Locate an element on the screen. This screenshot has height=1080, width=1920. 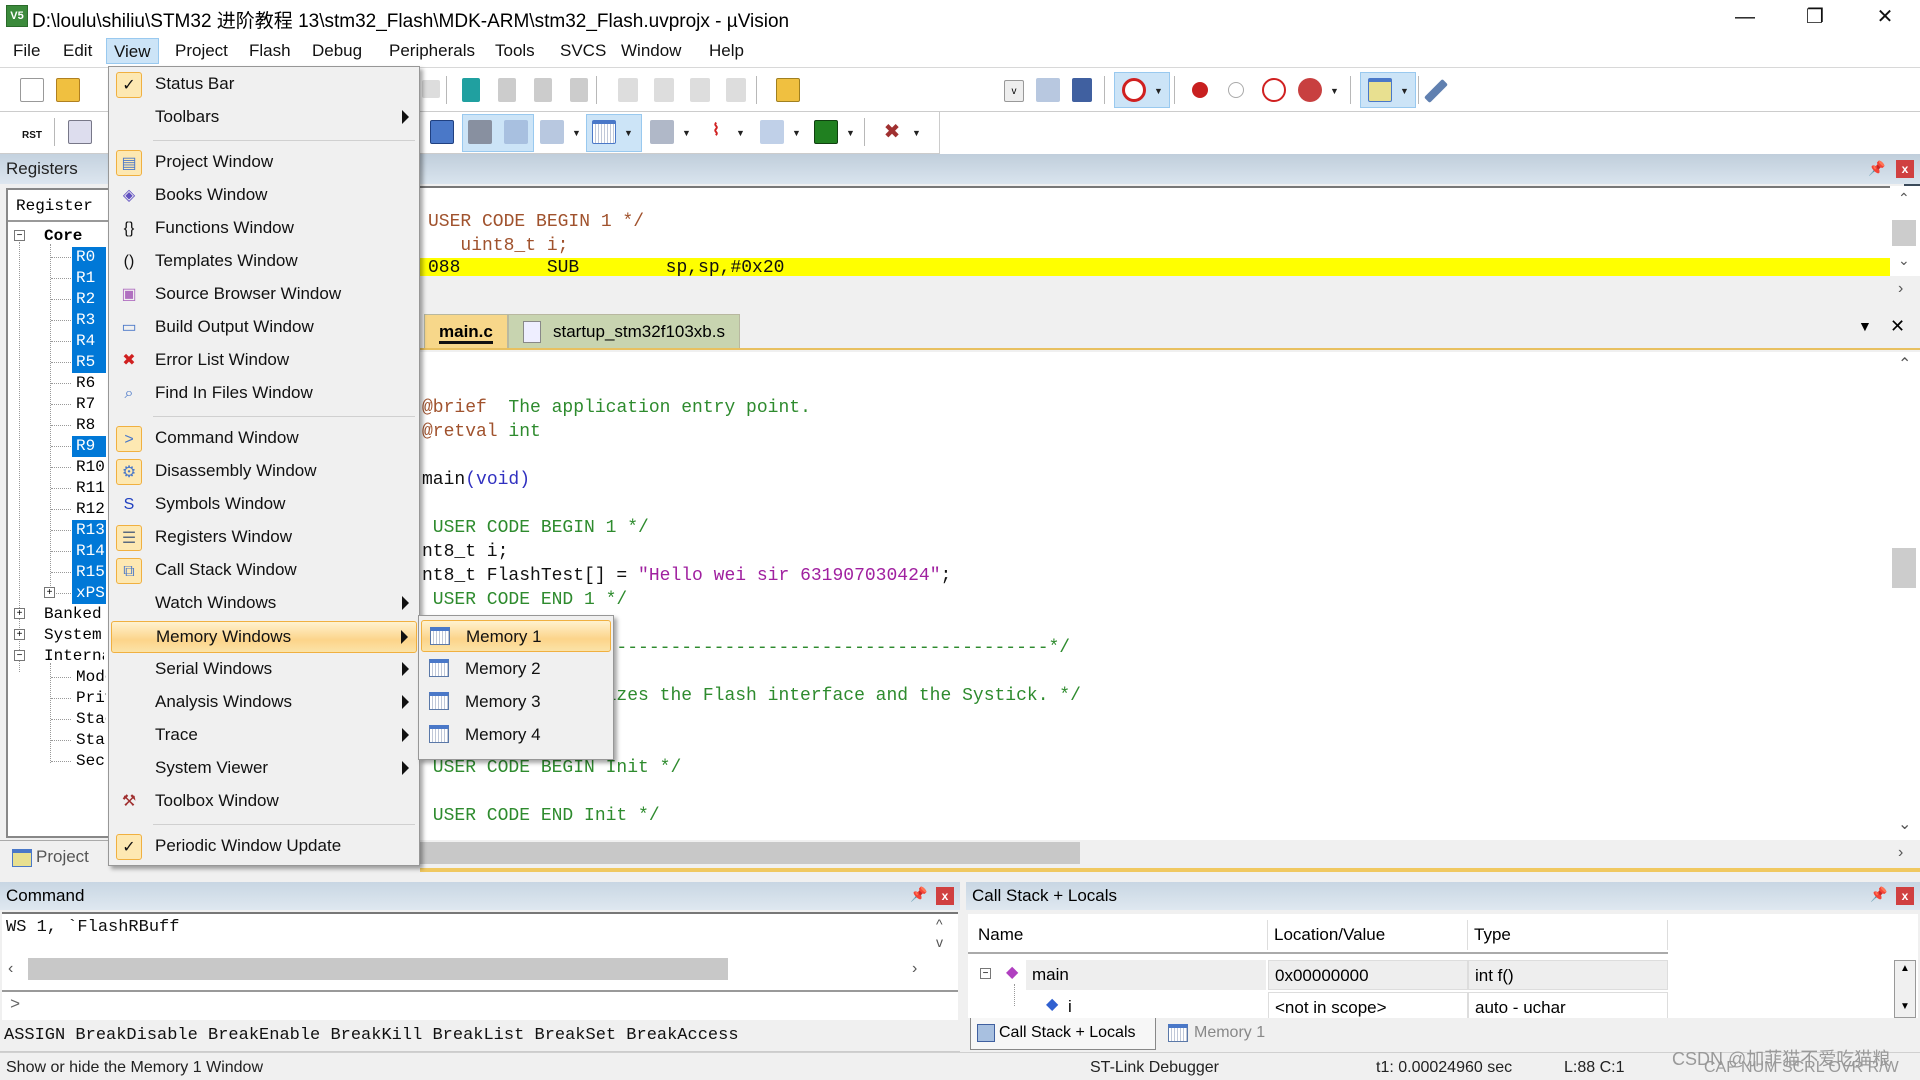
code-line: main(void) is located at coordinates (476, 480).